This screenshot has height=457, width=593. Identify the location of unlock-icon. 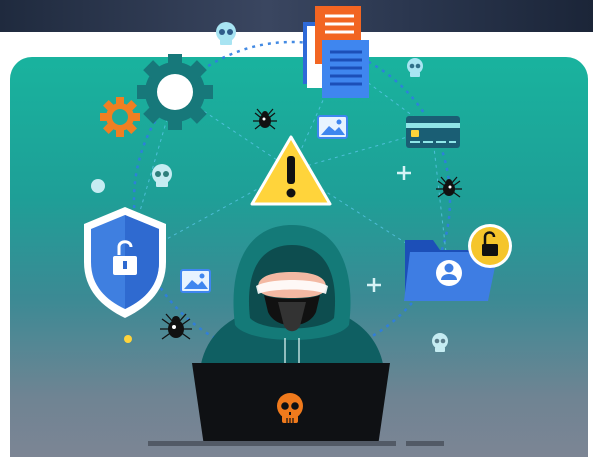
(490, 246).